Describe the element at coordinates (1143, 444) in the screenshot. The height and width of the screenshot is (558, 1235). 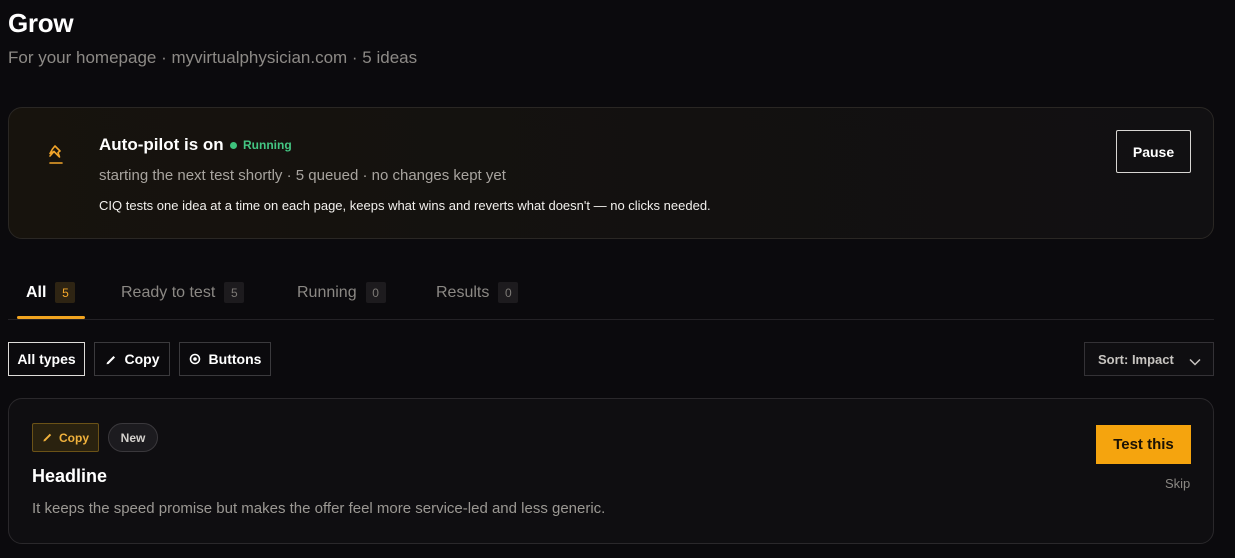
I see `test-this-button: Test this` at that location.